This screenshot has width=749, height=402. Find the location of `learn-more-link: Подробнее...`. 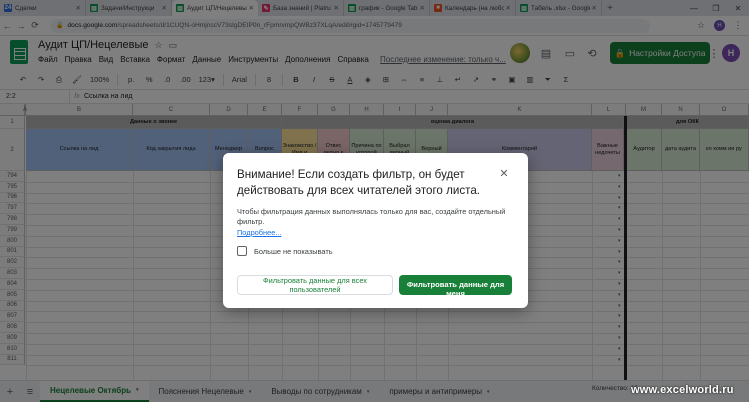

learn-more-link: Подробнее... is located at coordinates (259, 232).